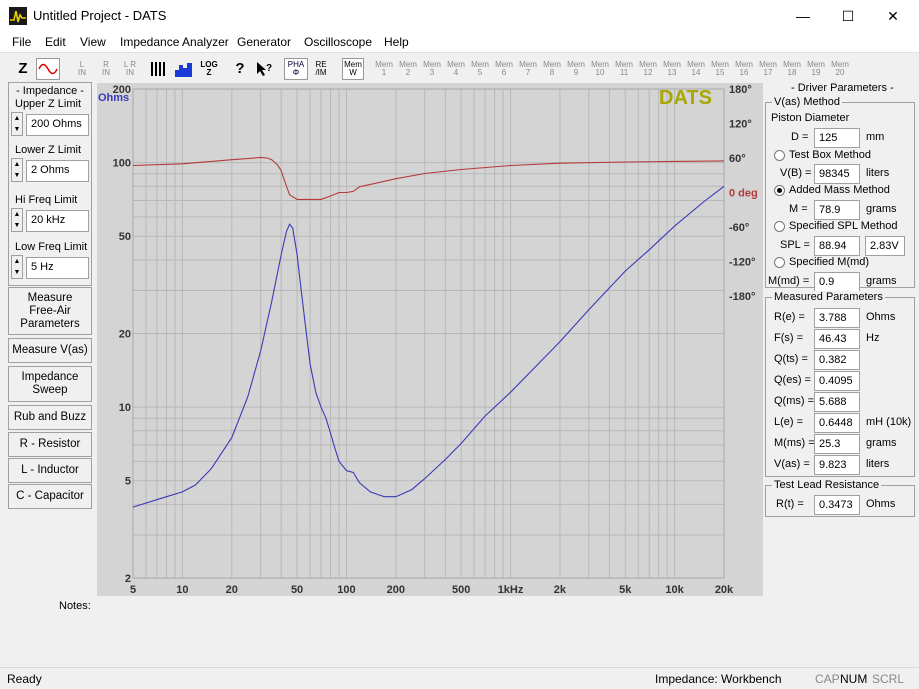 The width and height of the screenshot is (919, 689). I want to click on mem-slot-3-button: Mem 3, so click(432, 69).